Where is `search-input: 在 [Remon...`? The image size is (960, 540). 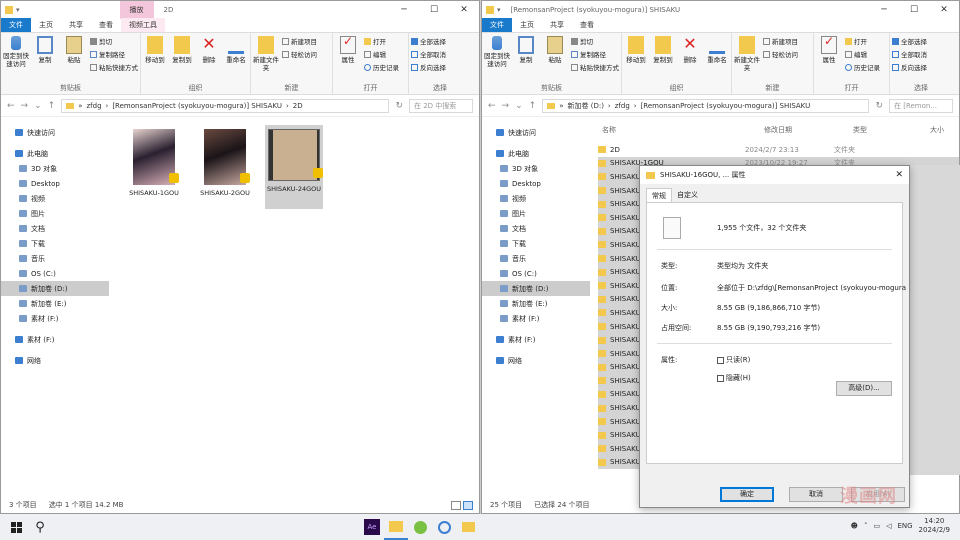 search-input: 在 [Remon... is located at coordinates (921, 105).